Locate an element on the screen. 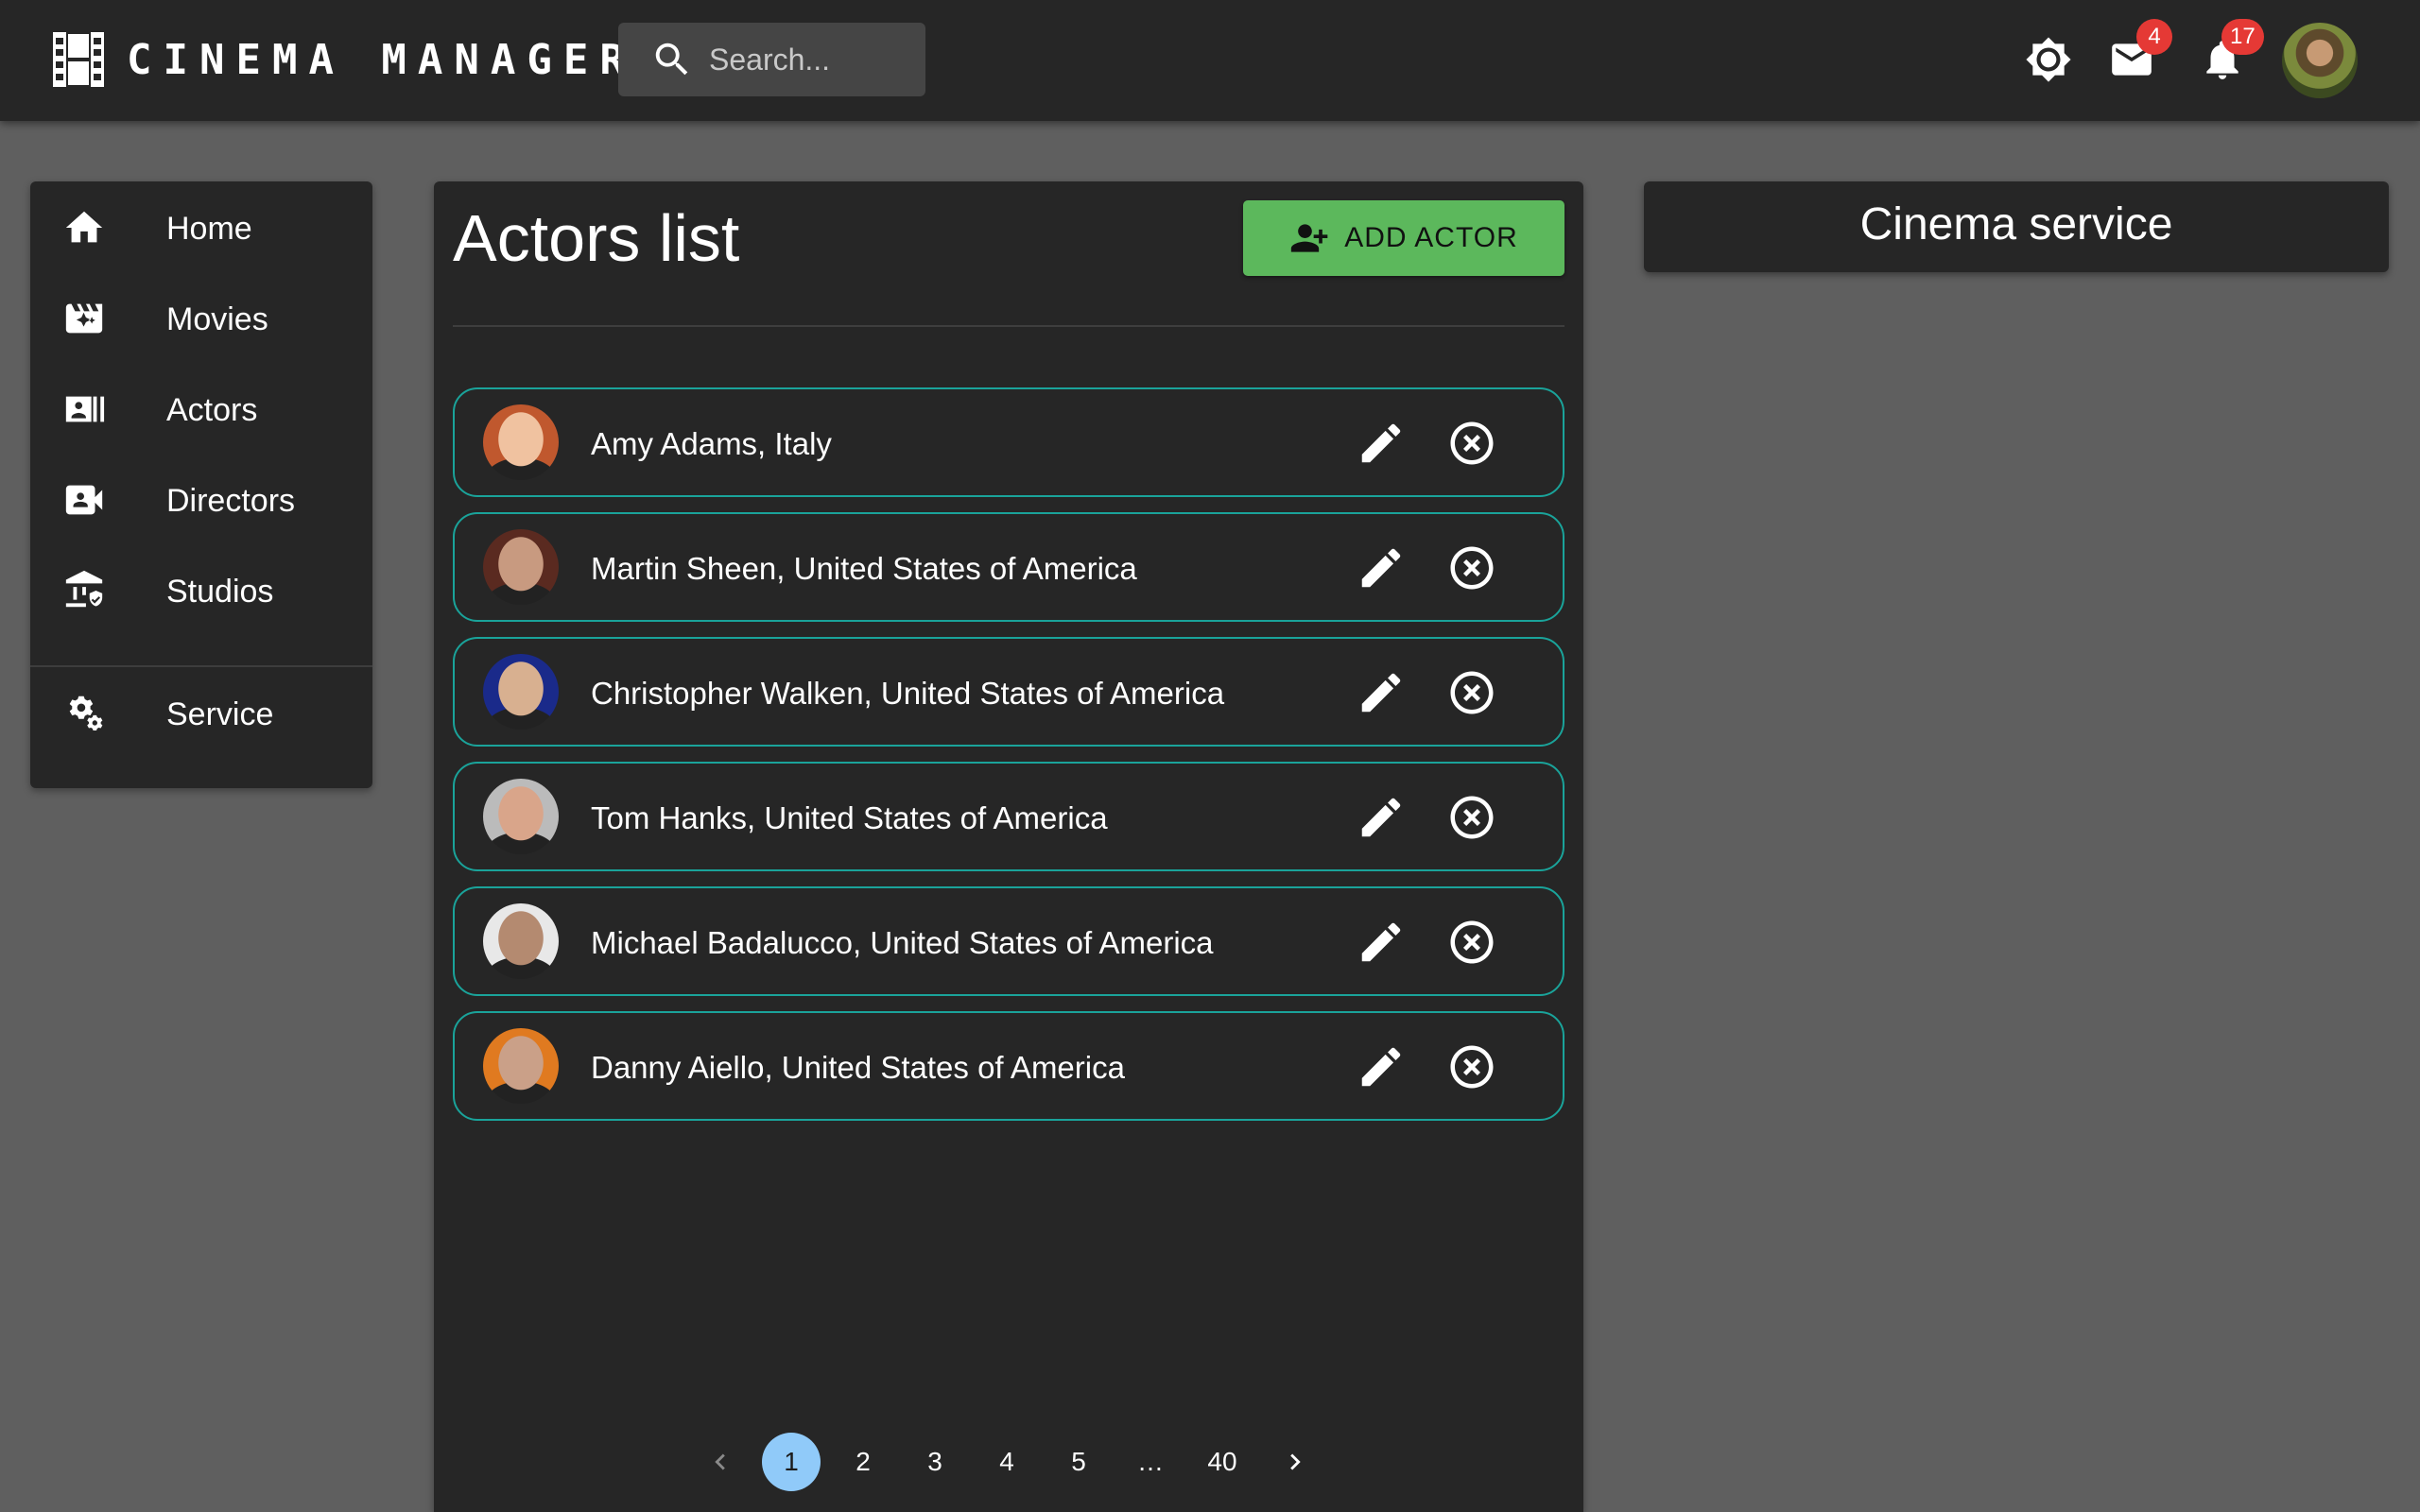 Image resolution: width=2420 pixels, height=1512 pixels. pagination: 1 2 3 4 5 … 40 is located at coordinates (1008, 1462).